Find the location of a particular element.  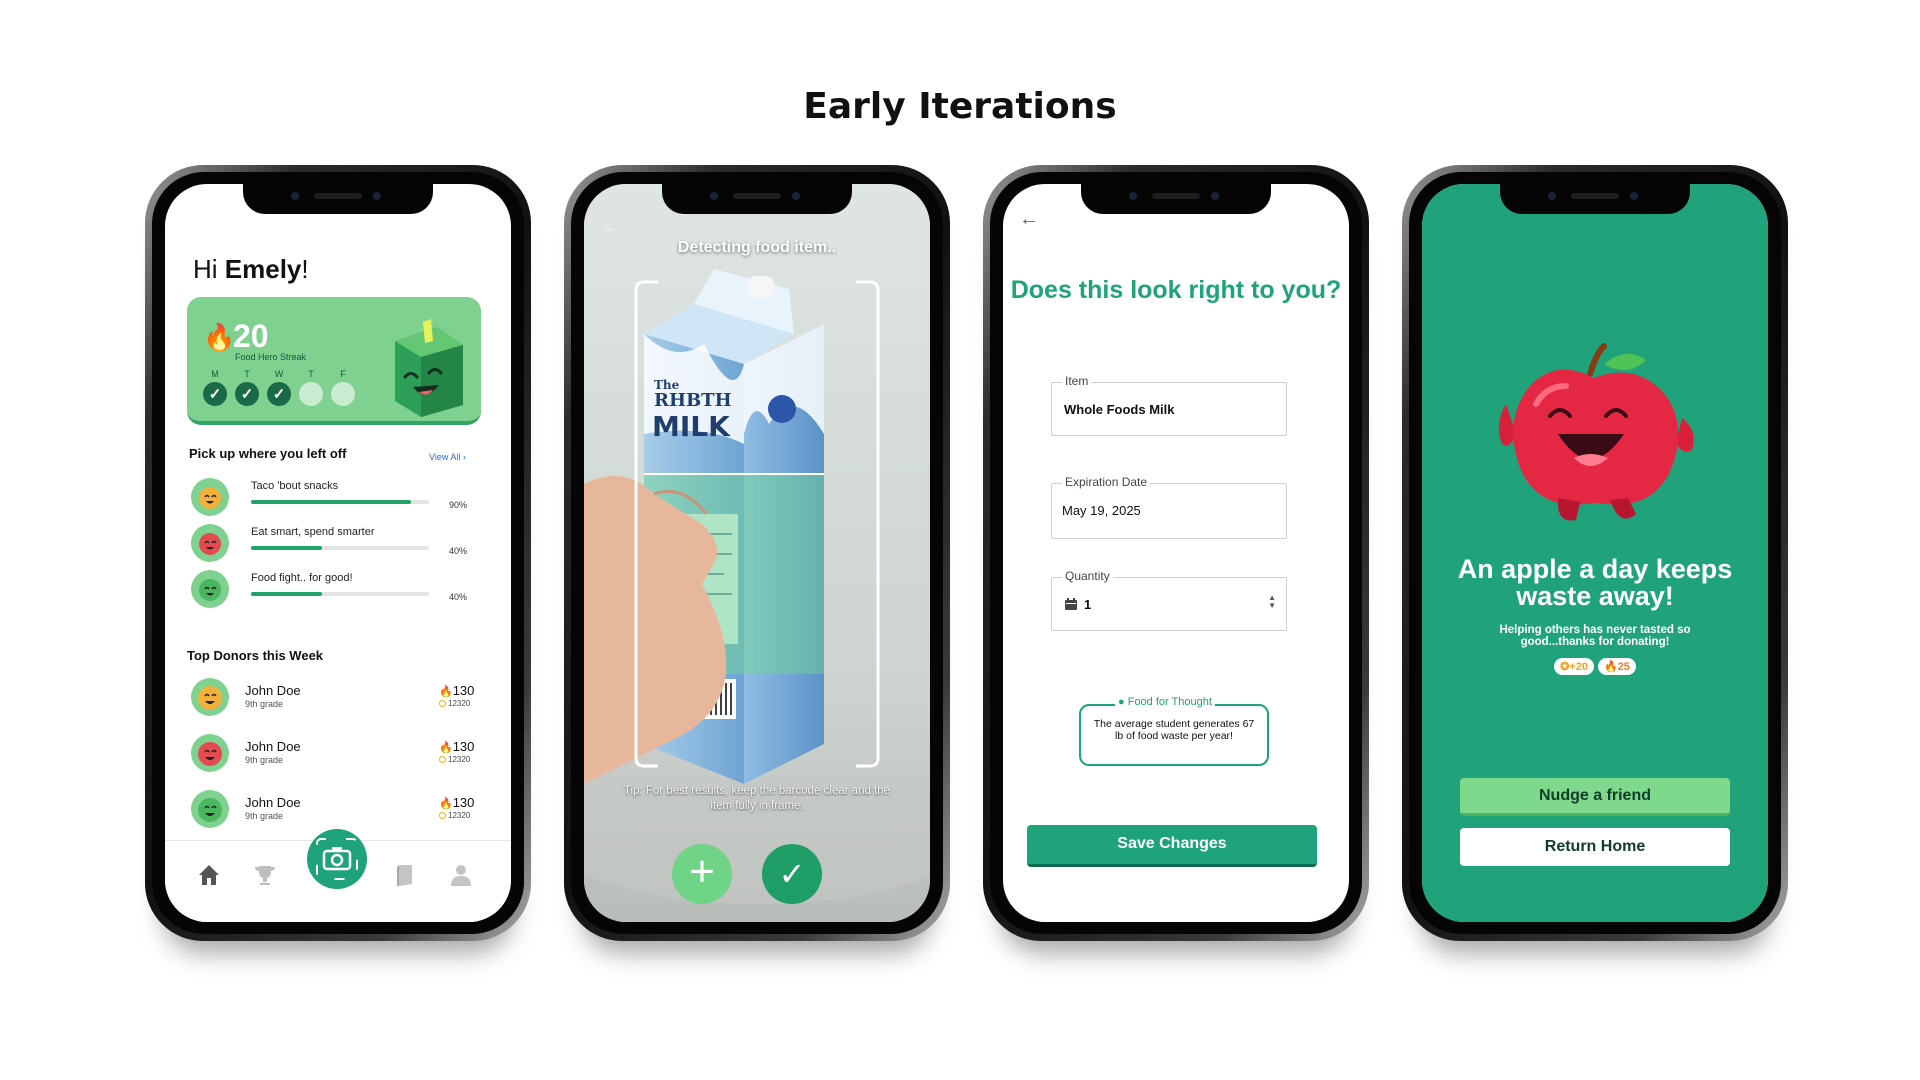

camera-icon is located at coordinates (337, 859).